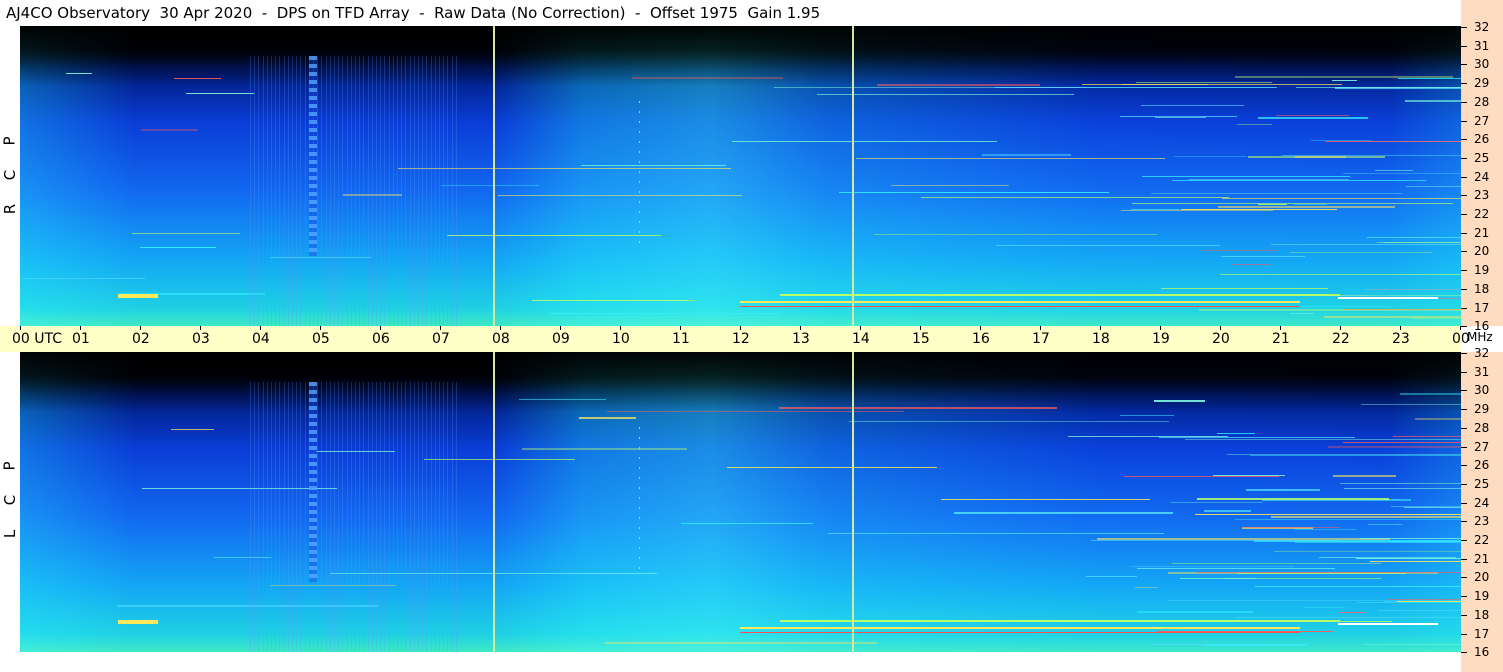  Describe the element at coordinates (1482, 596) in the screenshot. I see `frequency-tick: 19` at that location.